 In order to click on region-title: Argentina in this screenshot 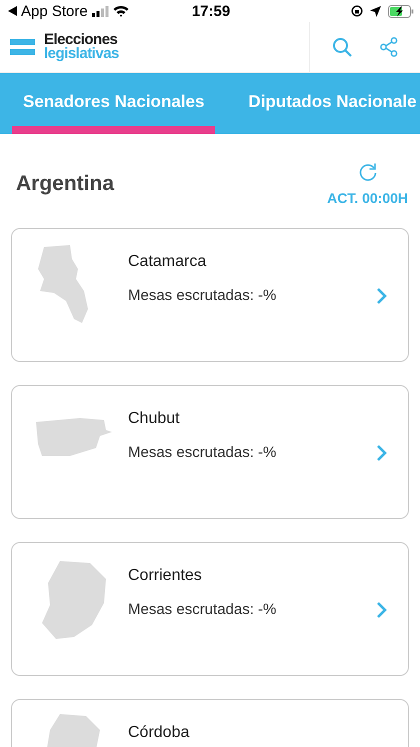, I will do `click(65, 184)`.